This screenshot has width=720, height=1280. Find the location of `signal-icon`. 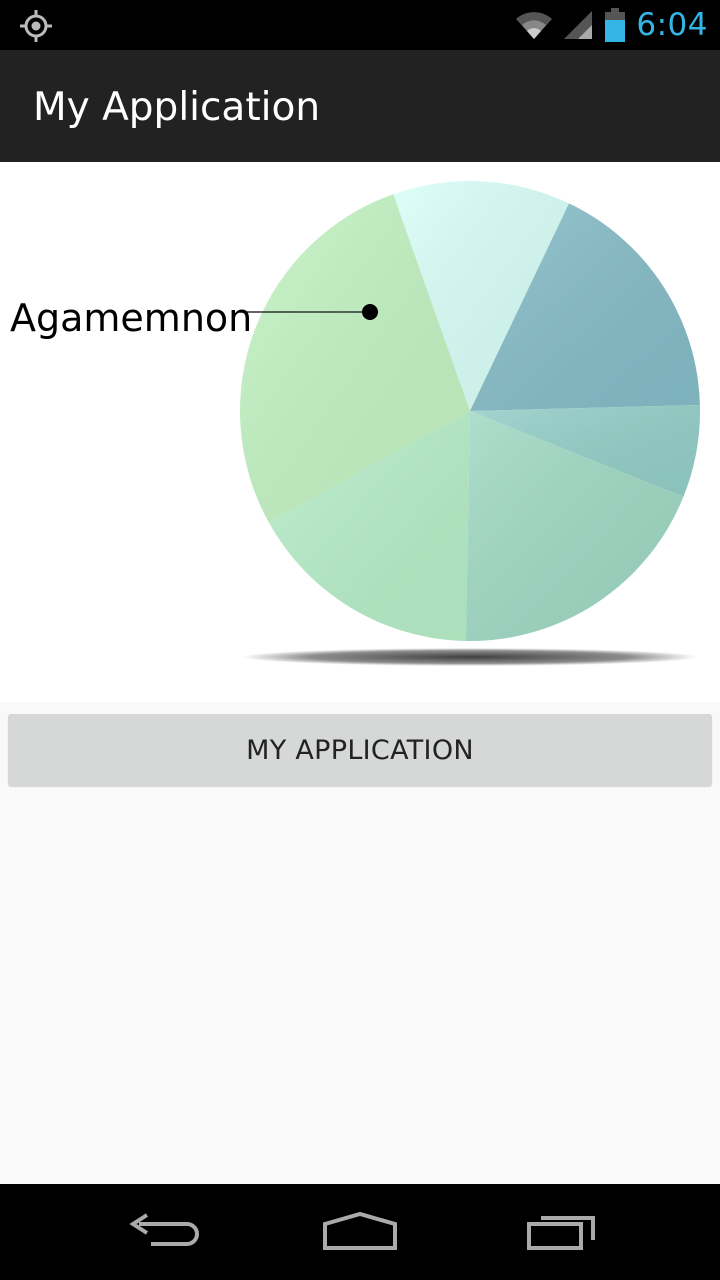

signal-icon is located at coordinates (578, 25).